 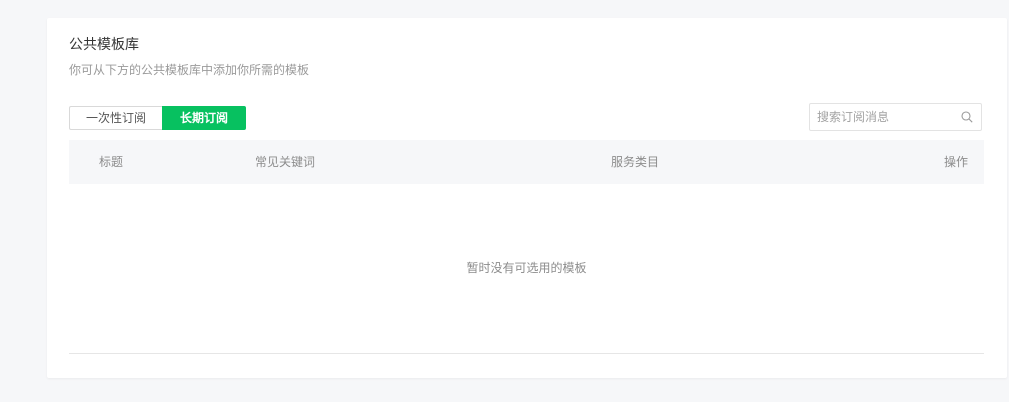 What do you see at coordinates (285, 162) in the screenshot?
I see `column-header-keywords: 常见关键词` at bounding box center [285, 162].